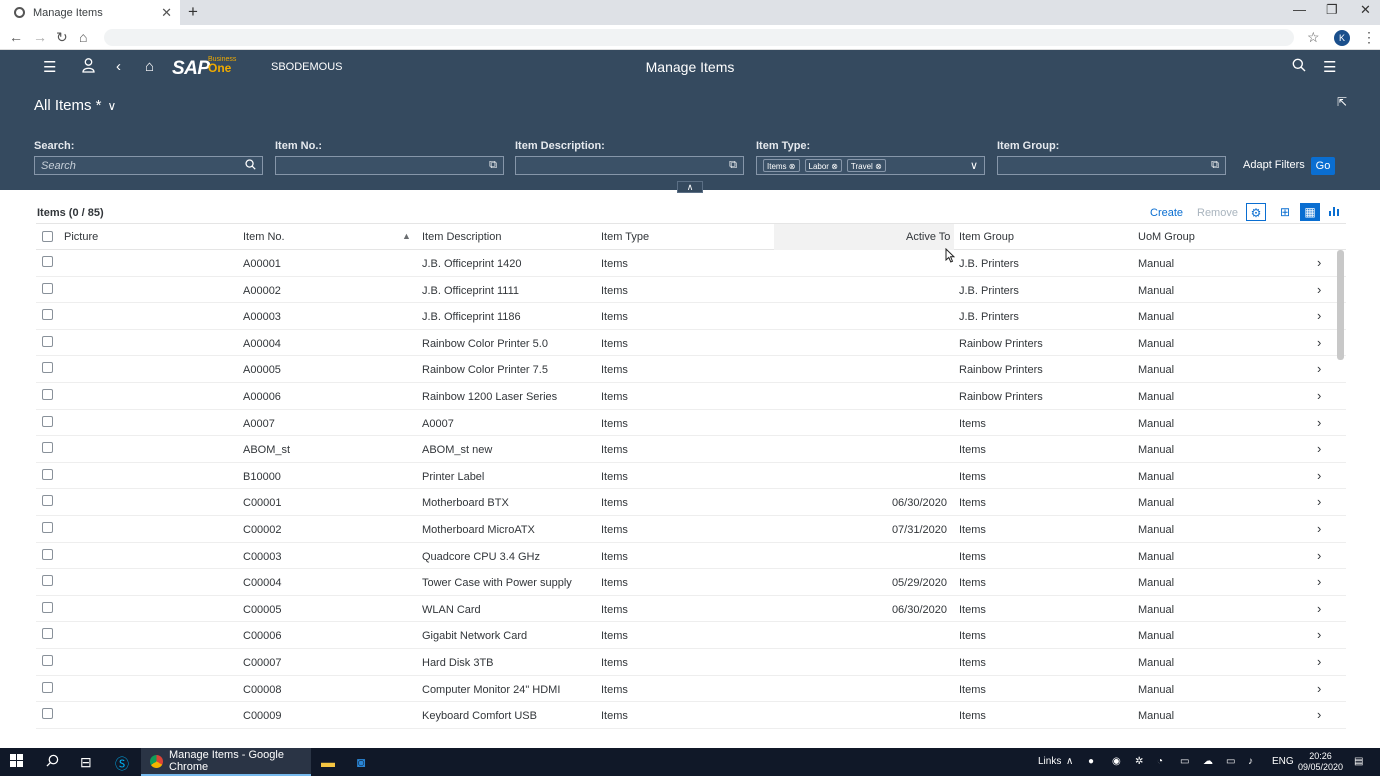 This screenshot has width=1380, height=776. I want to click on network-share-icon: ✲, so click(1139, 761).